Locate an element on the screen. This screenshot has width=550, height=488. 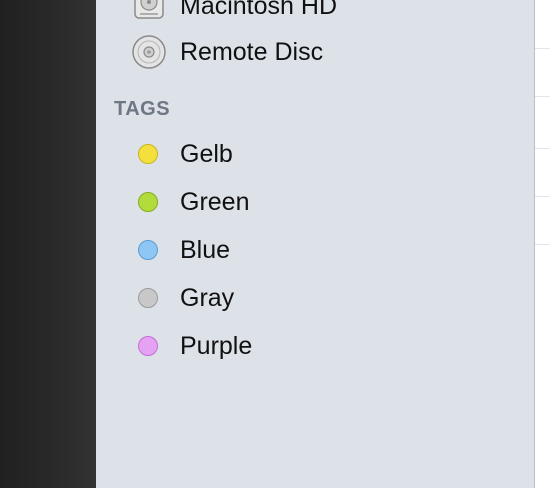
sidebar-item-tag-blue: Blue is located at coordinates (315, 250).